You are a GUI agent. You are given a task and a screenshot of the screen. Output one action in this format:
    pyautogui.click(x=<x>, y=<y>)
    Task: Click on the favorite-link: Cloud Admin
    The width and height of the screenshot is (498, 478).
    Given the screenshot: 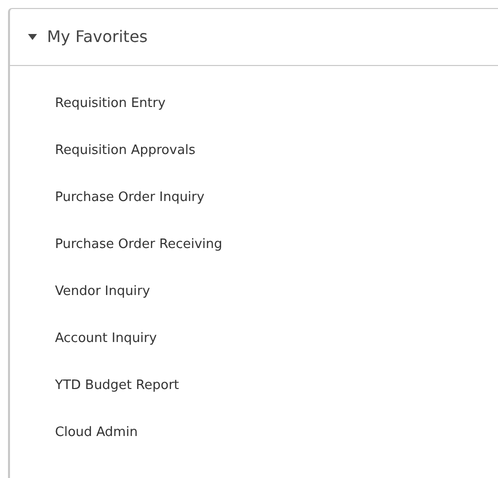 What is the action you would take?
    pyautogui.click(x=96, y=432)
    